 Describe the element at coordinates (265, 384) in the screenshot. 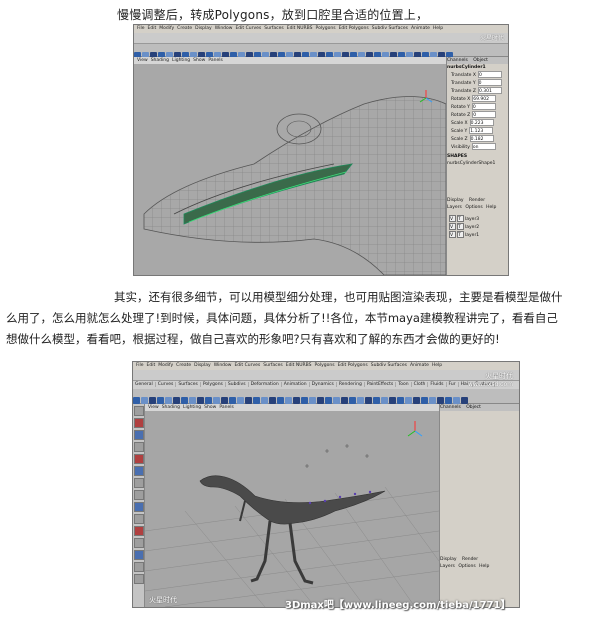

I see `shelf-tab-5: Deformation` at that location.